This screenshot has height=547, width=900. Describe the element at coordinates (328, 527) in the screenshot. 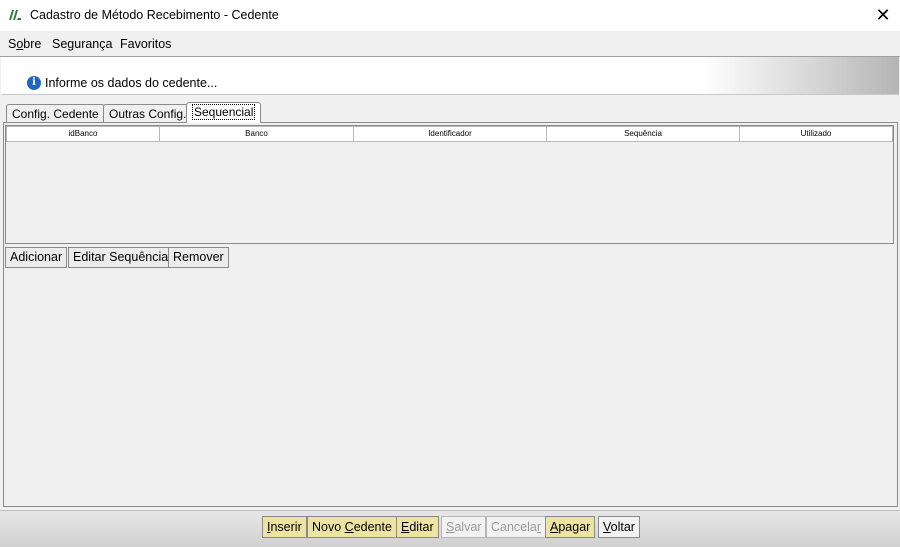

I see `new-cedente-label-a: Novo` at that location.